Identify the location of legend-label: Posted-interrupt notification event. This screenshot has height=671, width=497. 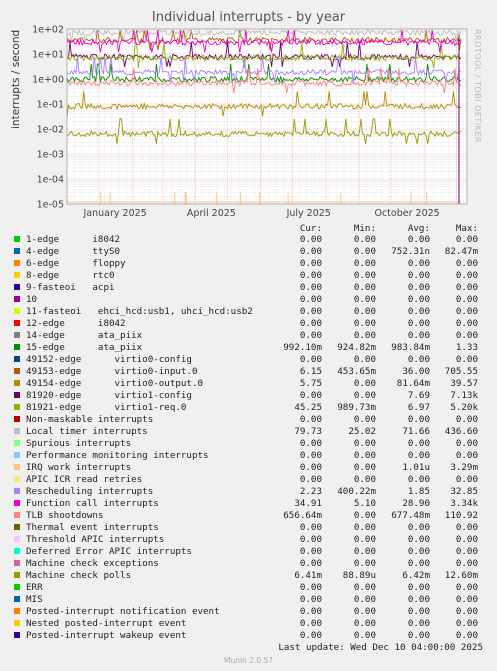
(123, 611).